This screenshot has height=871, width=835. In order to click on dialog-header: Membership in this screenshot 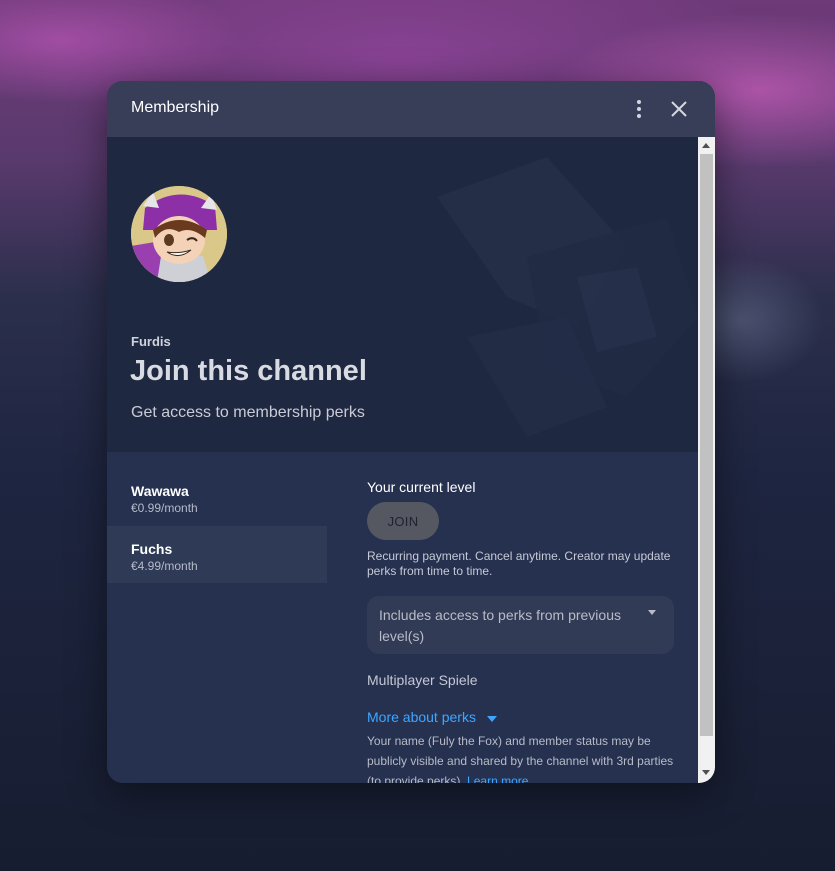, I will do `click(411, 109)`.